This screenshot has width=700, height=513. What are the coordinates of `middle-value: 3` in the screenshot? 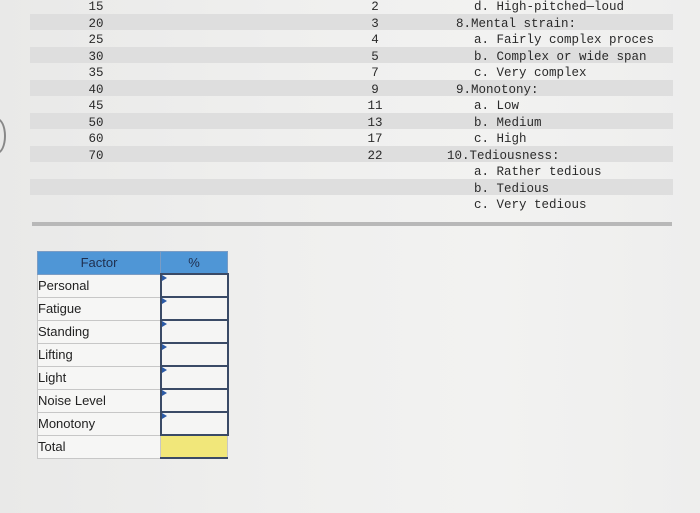 It's located at (375, 23).